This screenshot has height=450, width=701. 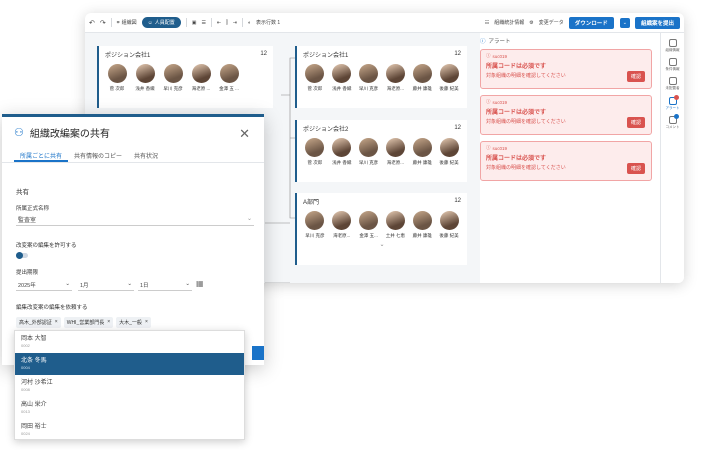 I want to click on chip-label: 大木_一般, so click(x=130, y=323).